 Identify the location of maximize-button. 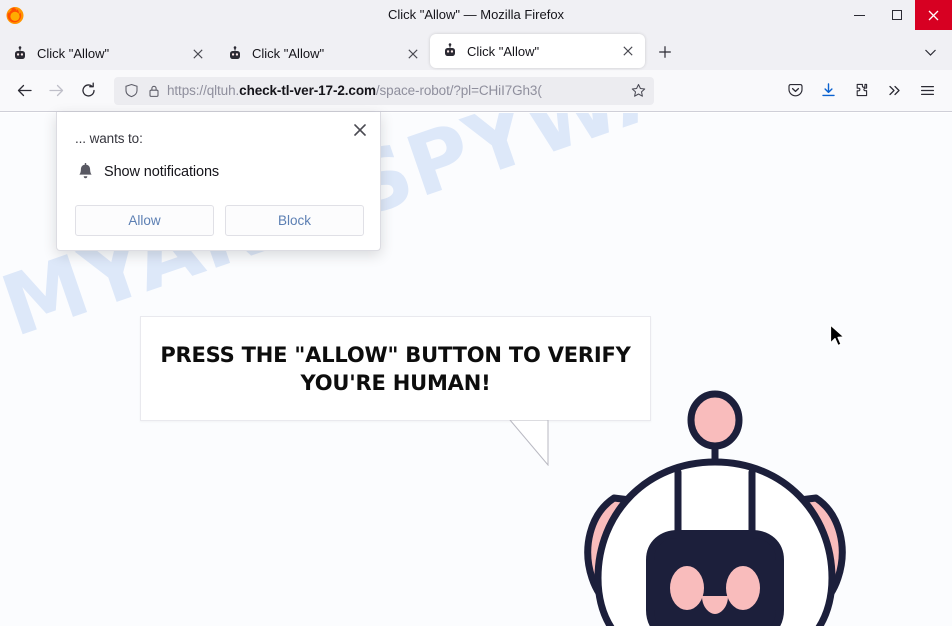
(896, 15).